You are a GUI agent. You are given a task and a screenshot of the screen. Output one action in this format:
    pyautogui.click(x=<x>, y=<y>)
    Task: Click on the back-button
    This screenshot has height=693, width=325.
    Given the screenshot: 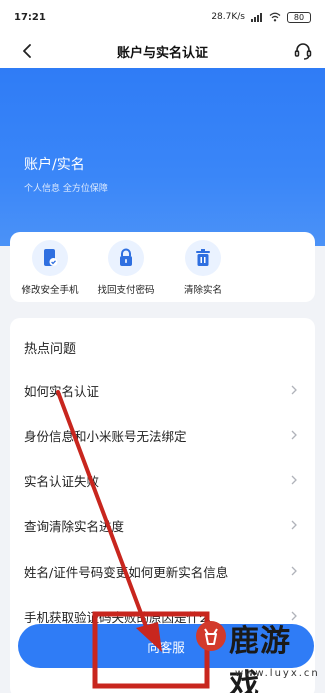 What is the action you would take?
    pyautogui.click(x=27, y=51)
    